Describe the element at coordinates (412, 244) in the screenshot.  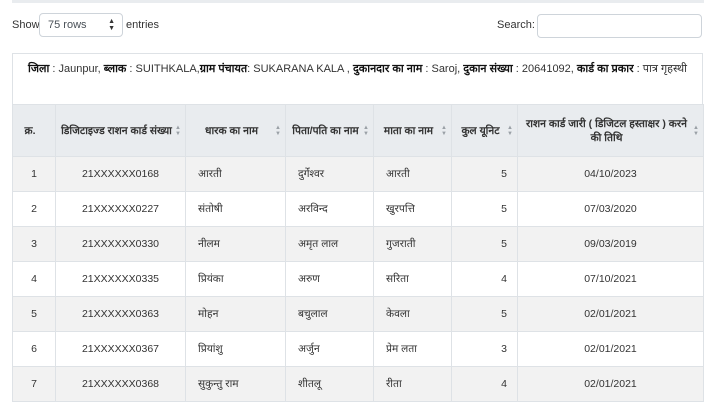
I see `cell-mother-name: गुजराती` at that location.